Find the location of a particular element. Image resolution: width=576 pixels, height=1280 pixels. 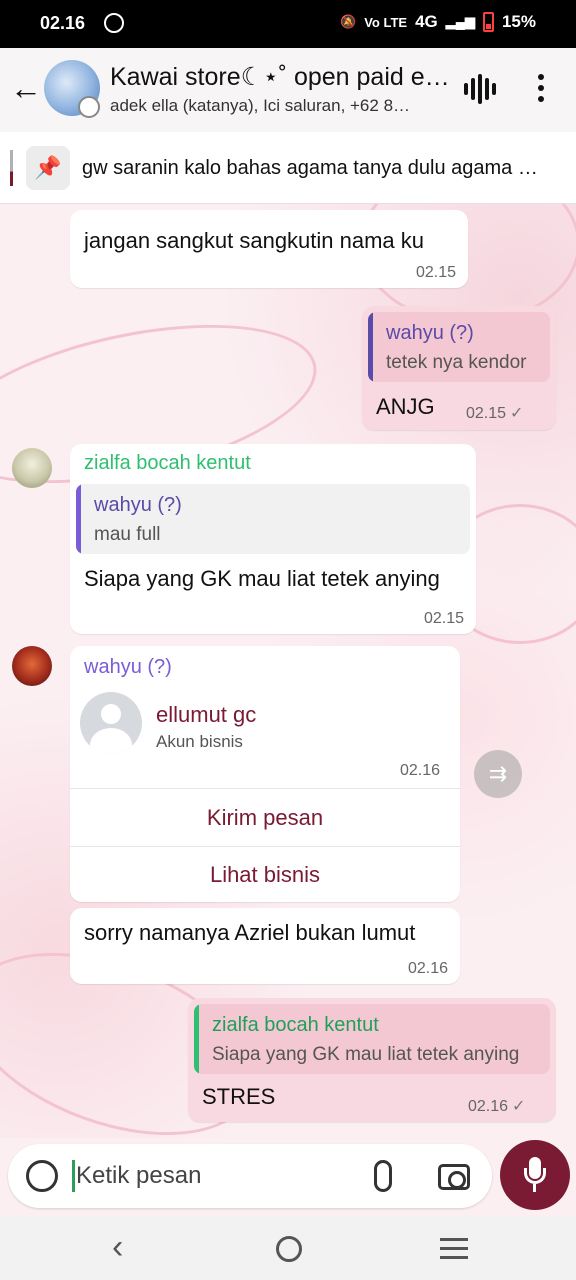

battery-icon is located at coordinates (488, 22).